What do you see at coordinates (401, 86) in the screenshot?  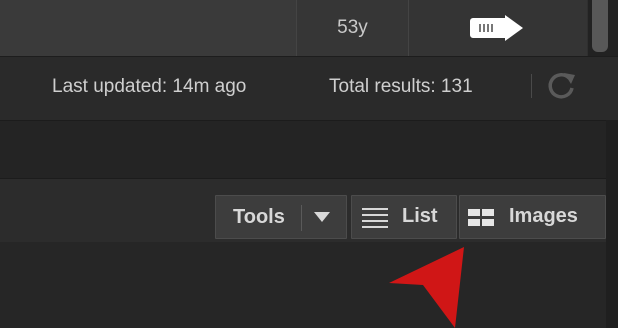 I see `total-results-text: Total results: 131` at bounding box center [401, 86].